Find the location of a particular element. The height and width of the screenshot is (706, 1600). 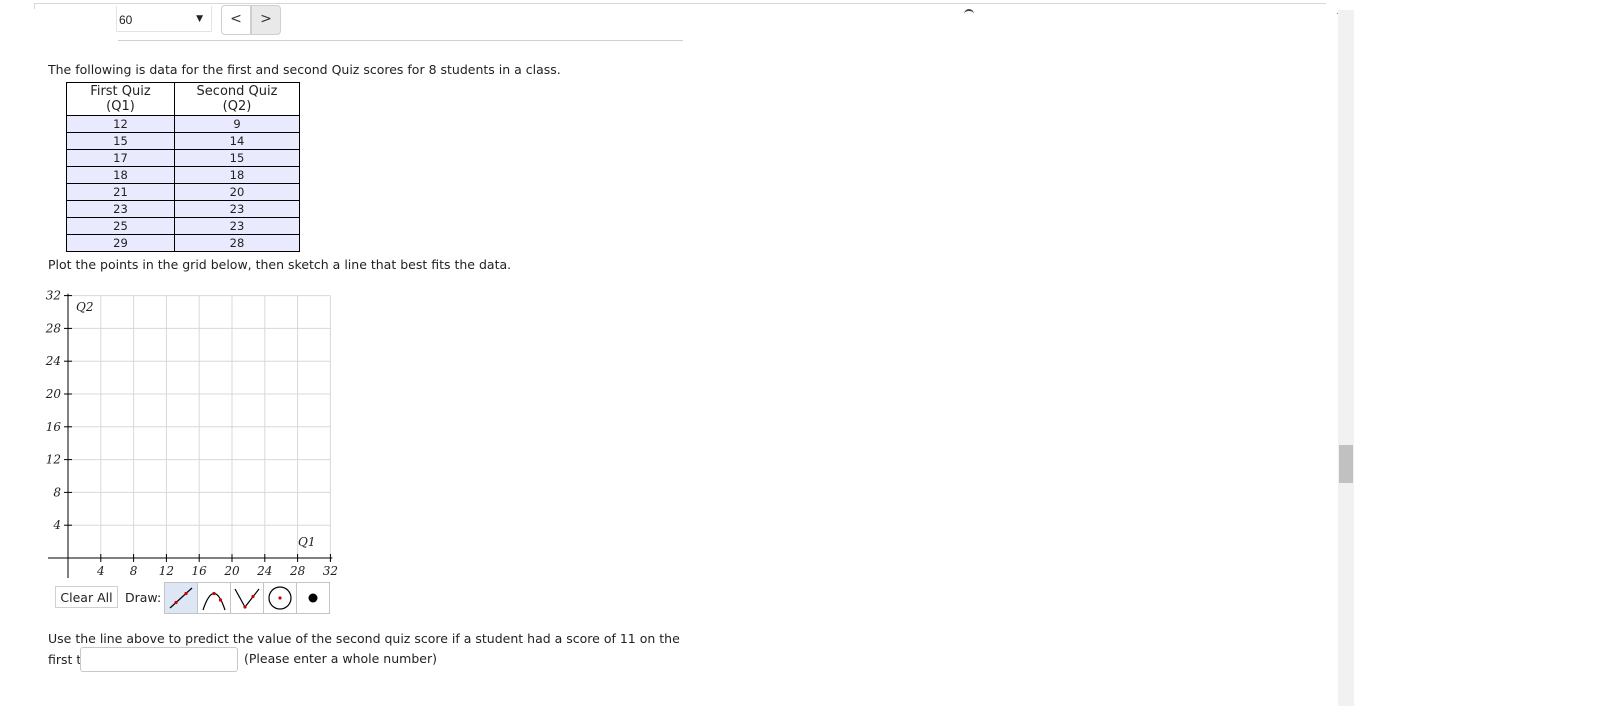

x-tick-label: 24 is located at coordinates (264, 571).